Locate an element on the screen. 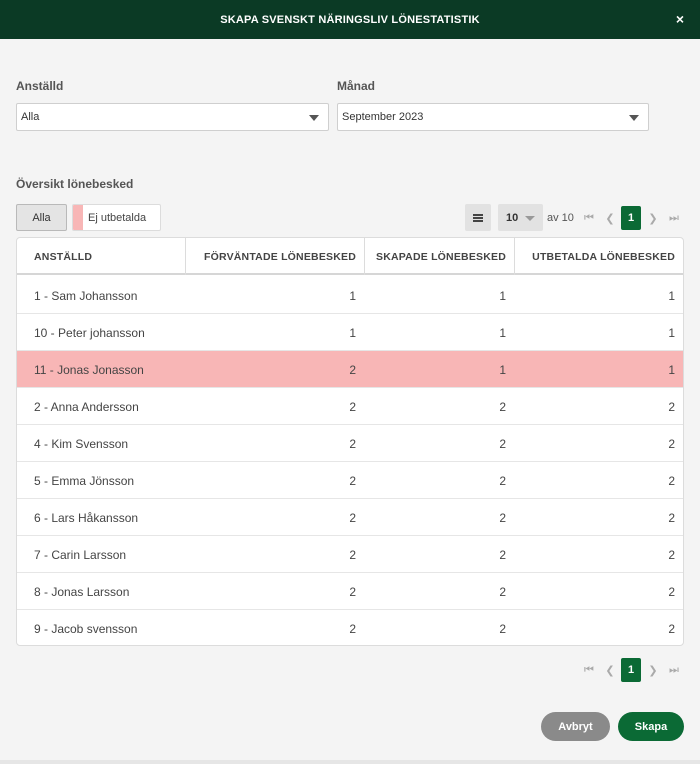 Image resolution: width=700 pixels, height=764 pixels. page-size-value: 10 is located at coordinates (512, 217).